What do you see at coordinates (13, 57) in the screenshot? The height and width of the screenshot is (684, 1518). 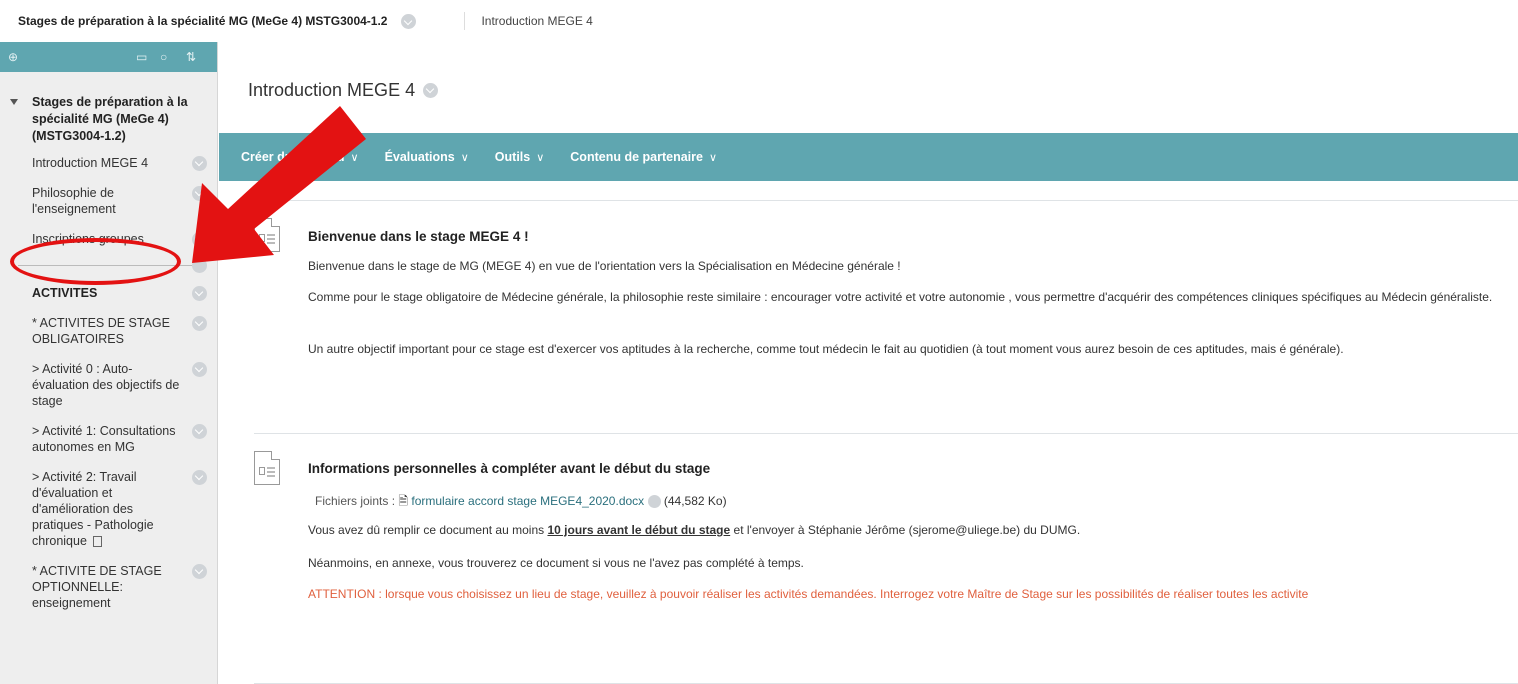 I see `add-menu-item-icon: ⊕` at bounding box center [13, 57].